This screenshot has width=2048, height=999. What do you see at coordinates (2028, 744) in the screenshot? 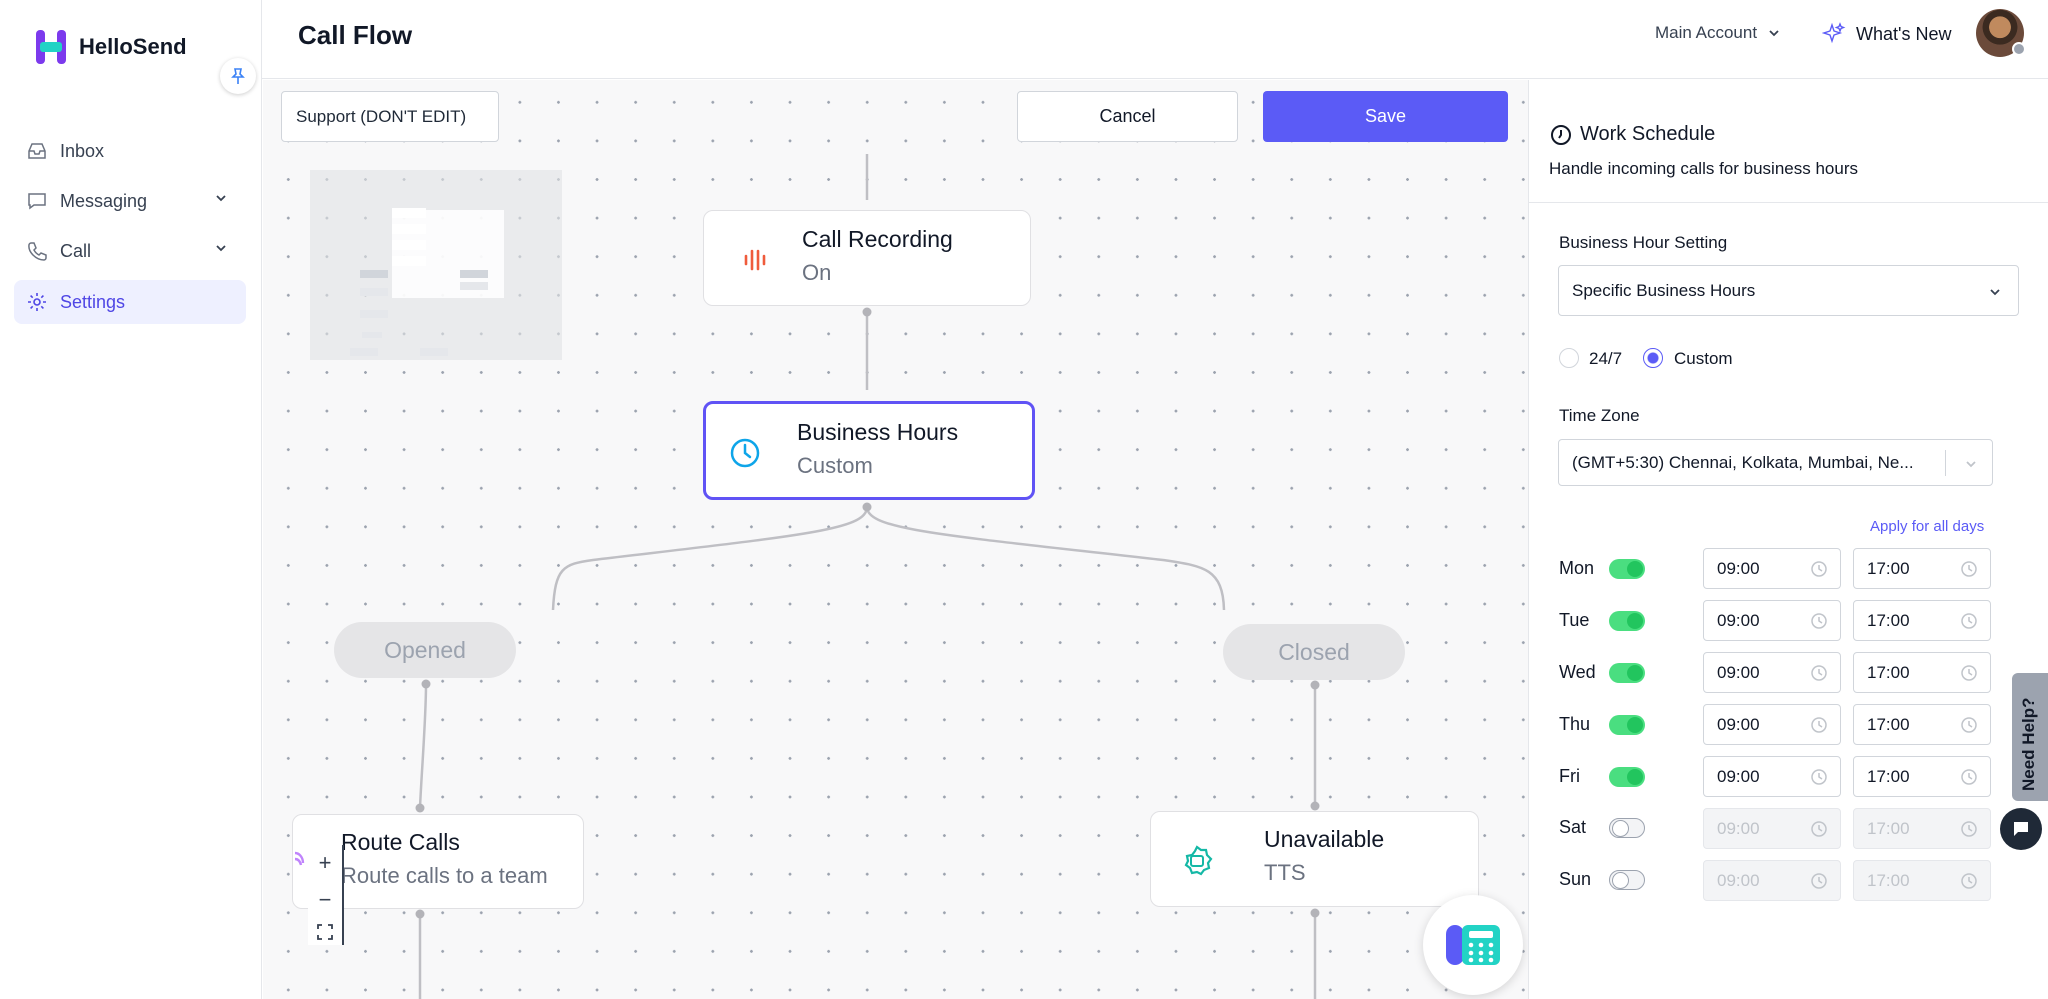
I see `need-help-label: Need Help?` at bounding box center [2028, 744].